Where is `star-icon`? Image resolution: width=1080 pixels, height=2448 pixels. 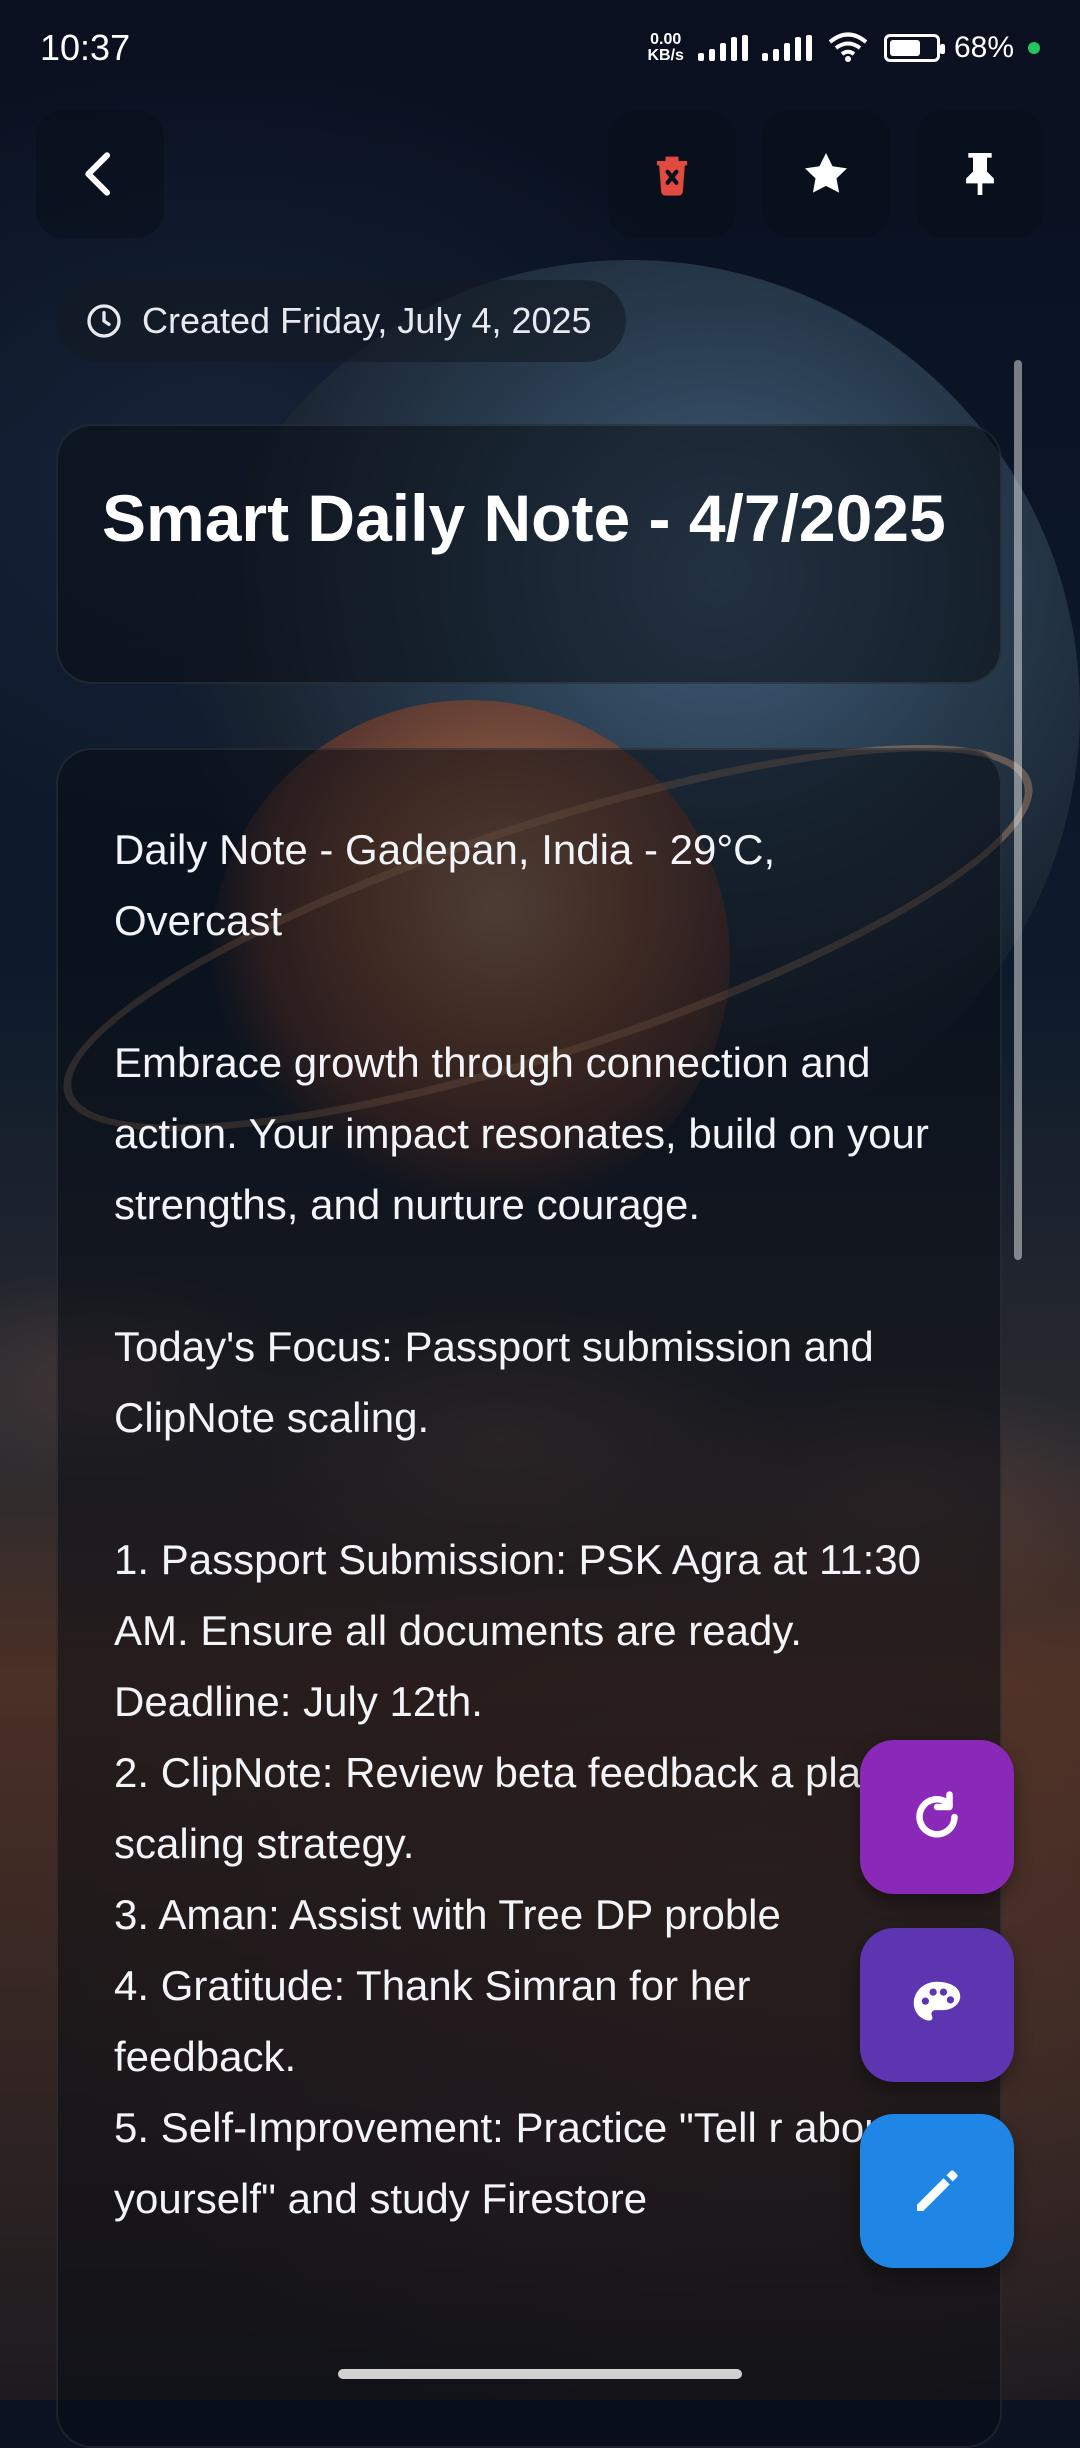 star-icon is located at coordinates (826, 173).